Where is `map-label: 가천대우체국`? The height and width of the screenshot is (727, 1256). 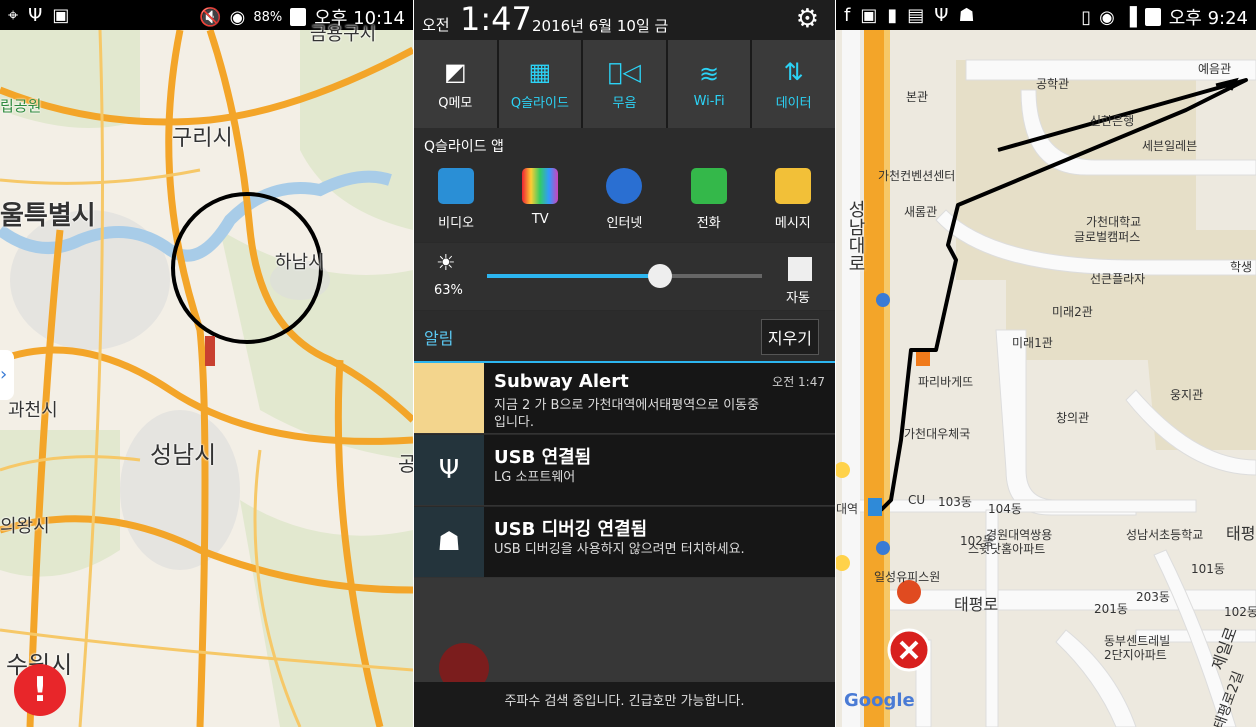
map-label: 가천대우체국 is located at coordinates (937, 434).